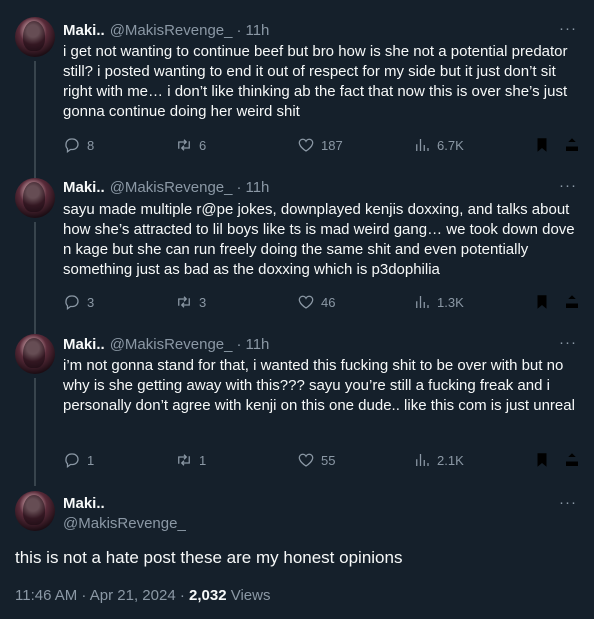  I want to click on retweet-button: 6, so click(190, 145).